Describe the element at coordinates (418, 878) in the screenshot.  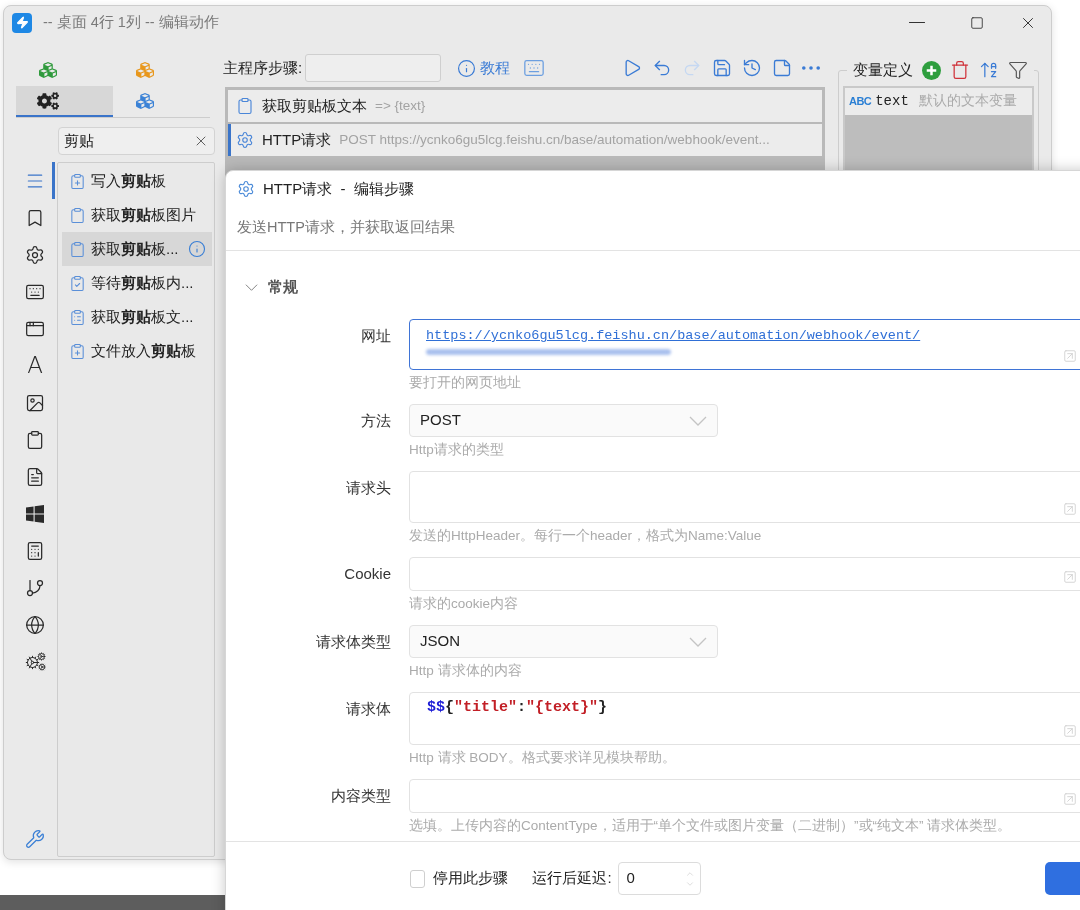
I see `disable-checkbox` at that location.